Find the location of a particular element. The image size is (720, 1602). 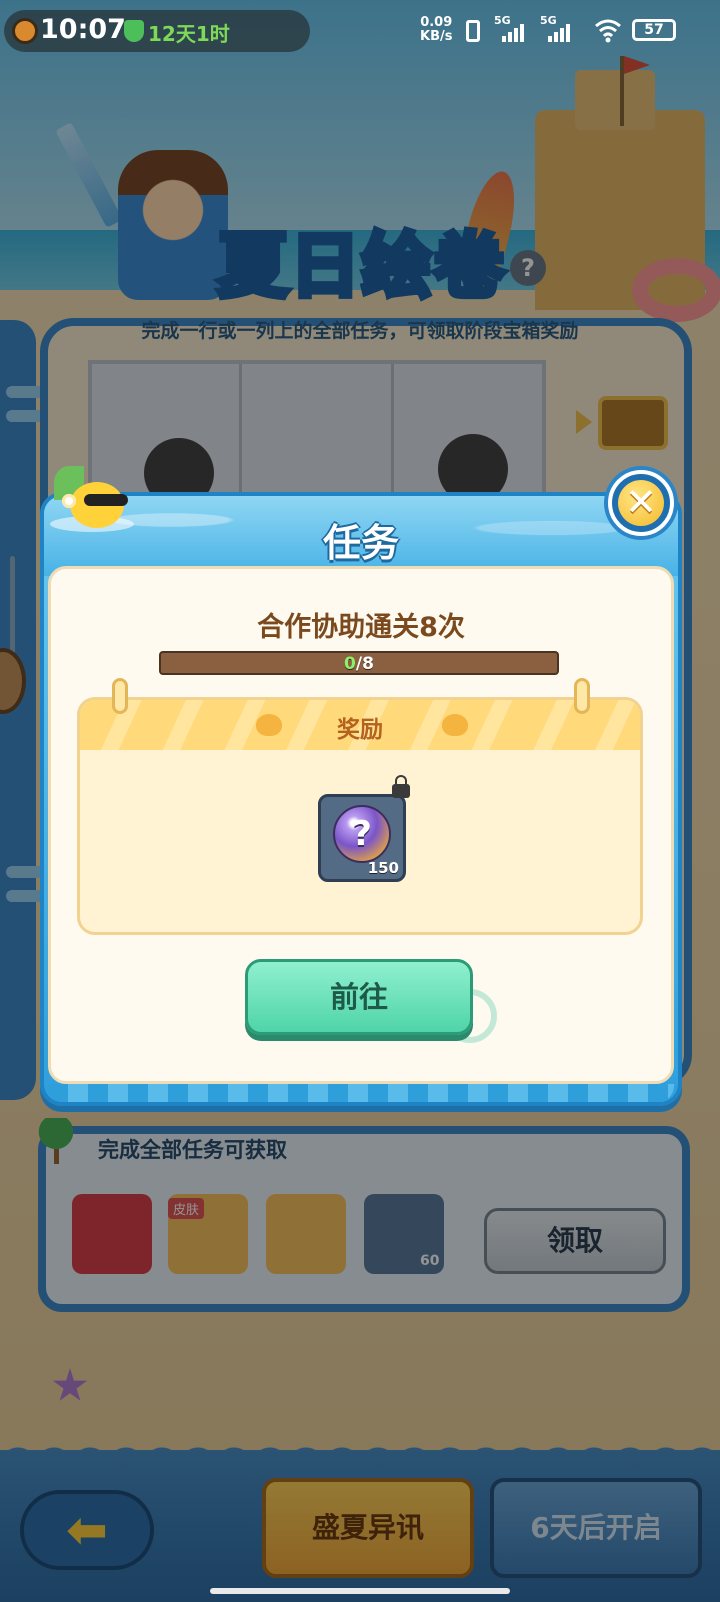

home-indicator is located at coordinates (360, 1591).